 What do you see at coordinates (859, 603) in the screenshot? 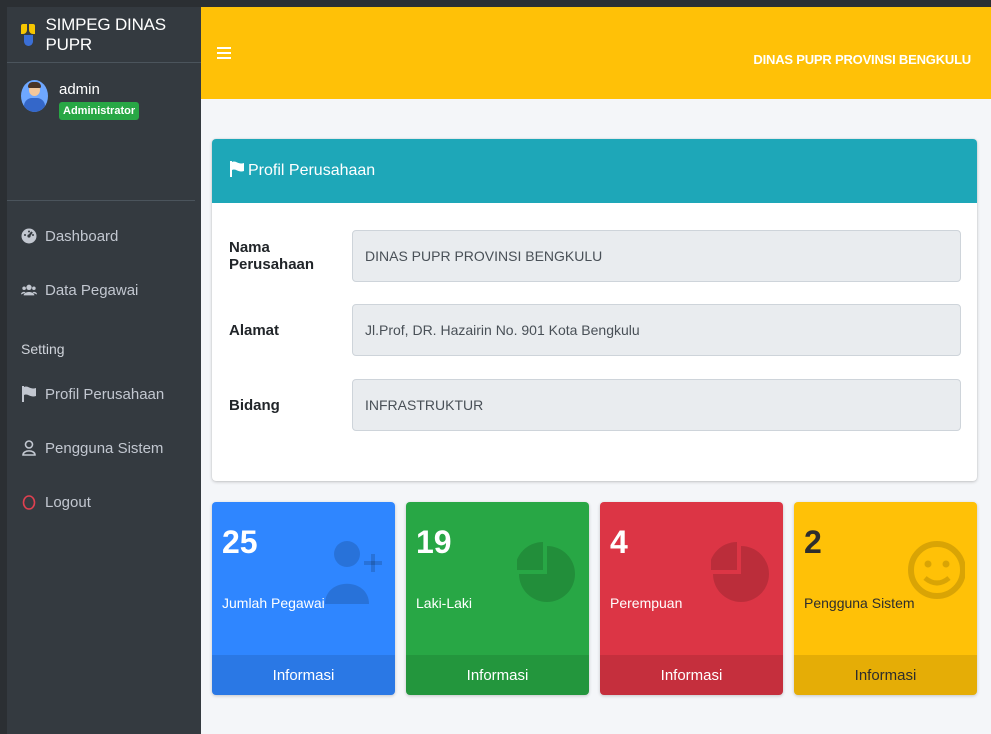
I see `stat-label: Pengguna Sistem` at bounding box center [859, 603].